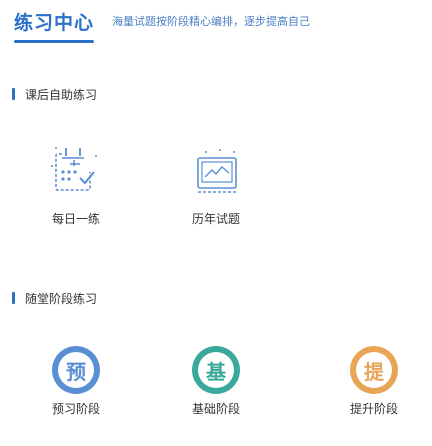 This screenshot has width=432, height=446. Describe the element at coordinates (215, 409) in the screenshot. I see `tile-label: 基础阶段` at that location.